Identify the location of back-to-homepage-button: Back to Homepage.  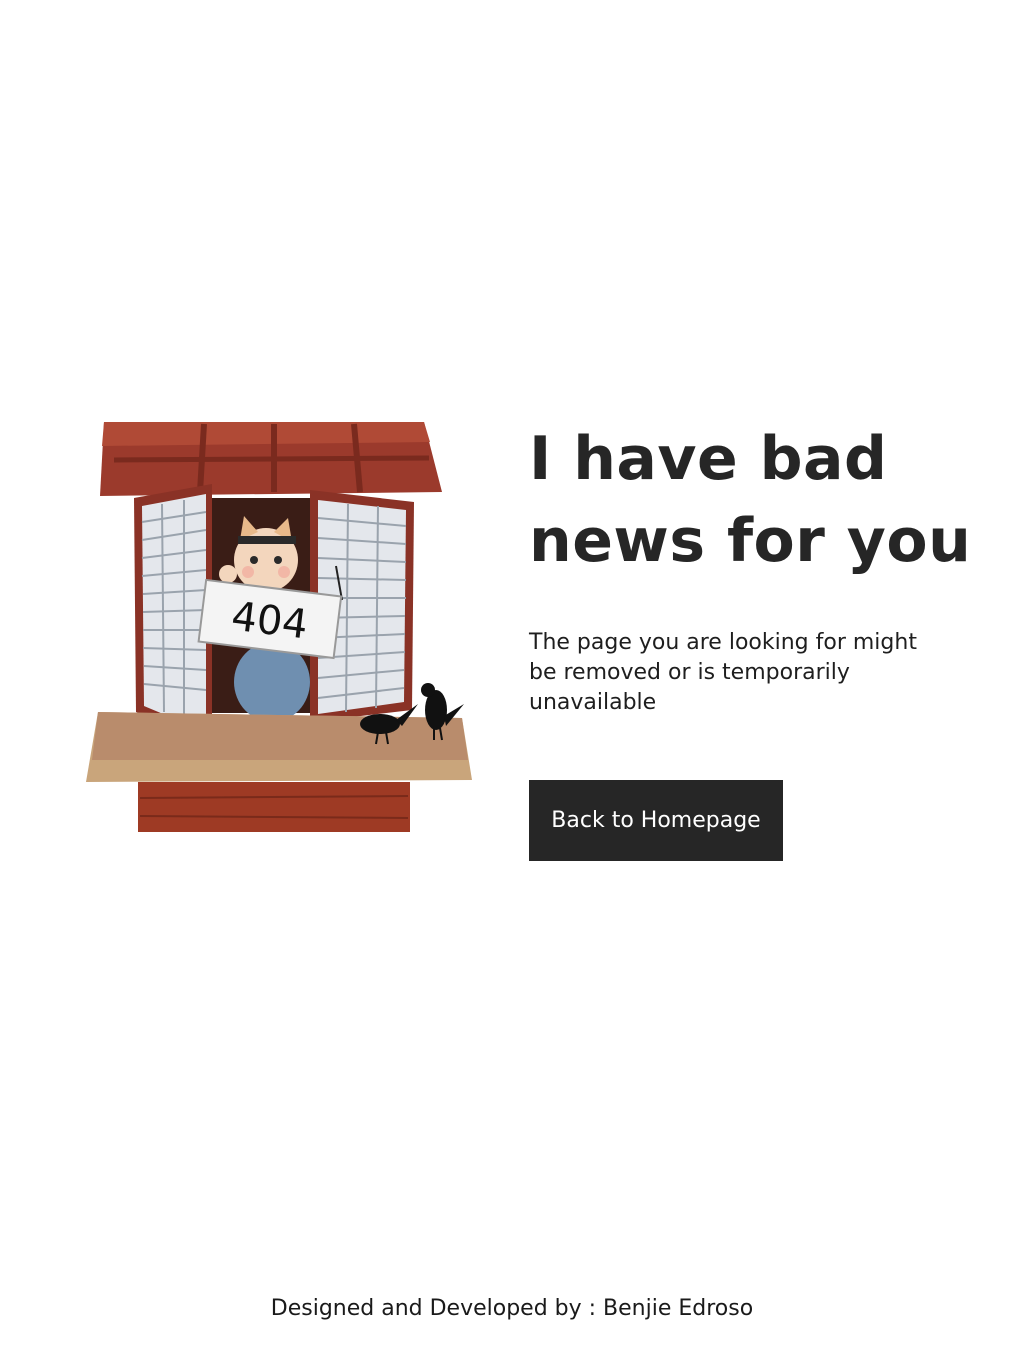
(656, 820).